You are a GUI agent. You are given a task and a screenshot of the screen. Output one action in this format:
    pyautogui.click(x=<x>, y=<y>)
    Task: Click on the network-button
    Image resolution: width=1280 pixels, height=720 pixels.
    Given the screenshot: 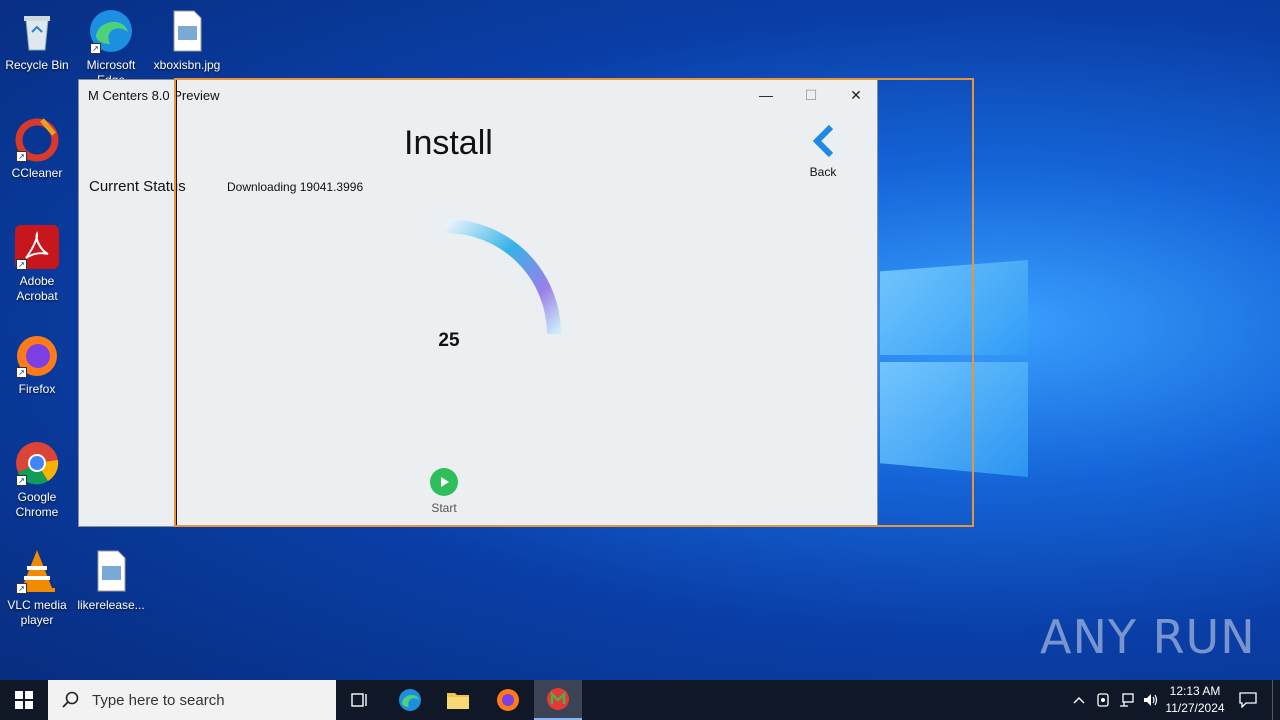 What is the action you would take?
    pyautogui.click(x=1127, y=700)
    